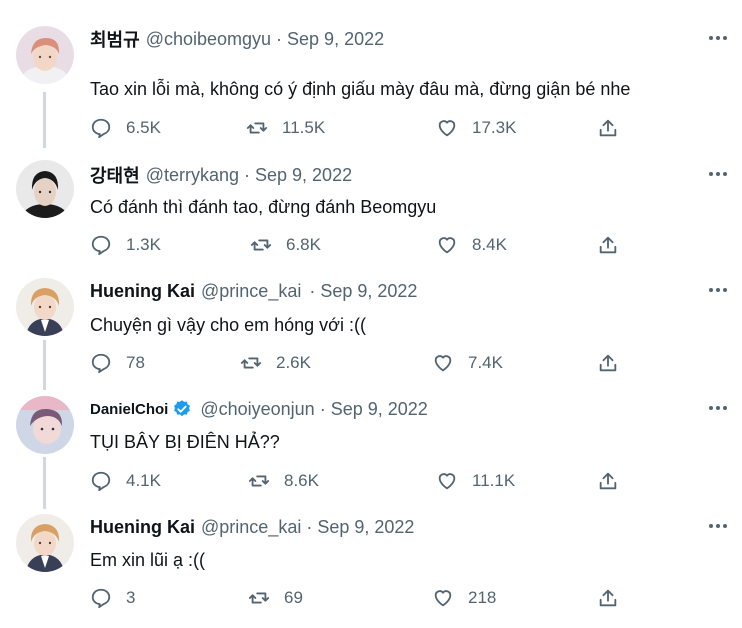  I want to click on retweet-button: 8.6K, so click(283, 481).